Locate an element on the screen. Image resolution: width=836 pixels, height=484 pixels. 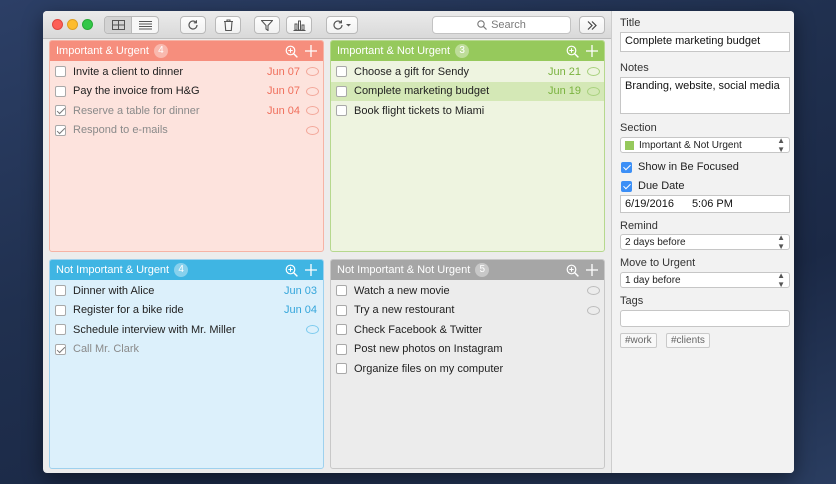
title-label: Title is located at coordinates (630, 23).